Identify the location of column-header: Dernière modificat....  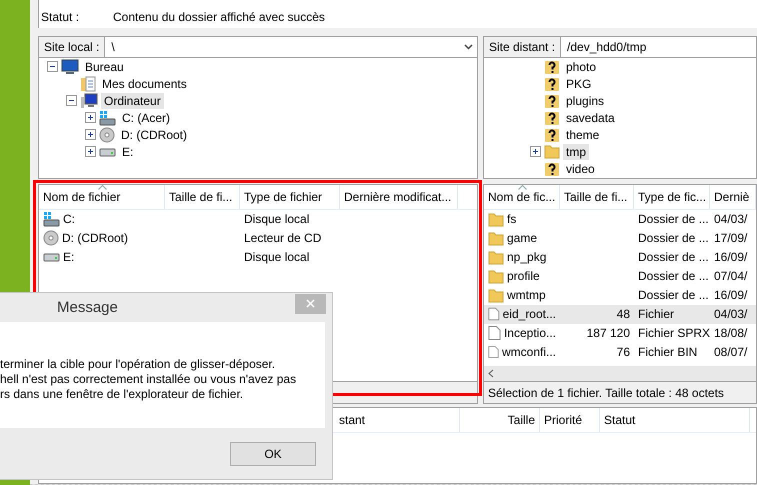
(399, 196).